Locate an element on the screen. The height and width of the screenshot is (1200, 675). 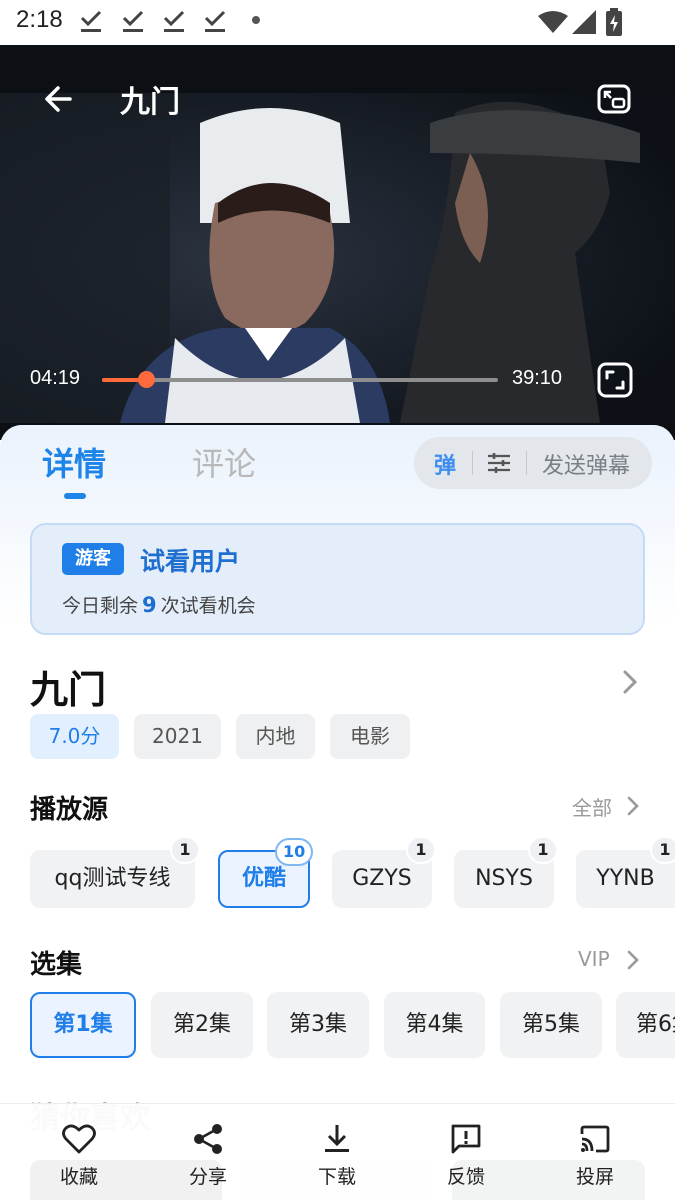
share-button: 分享 is located at coordinates (208, 1152).